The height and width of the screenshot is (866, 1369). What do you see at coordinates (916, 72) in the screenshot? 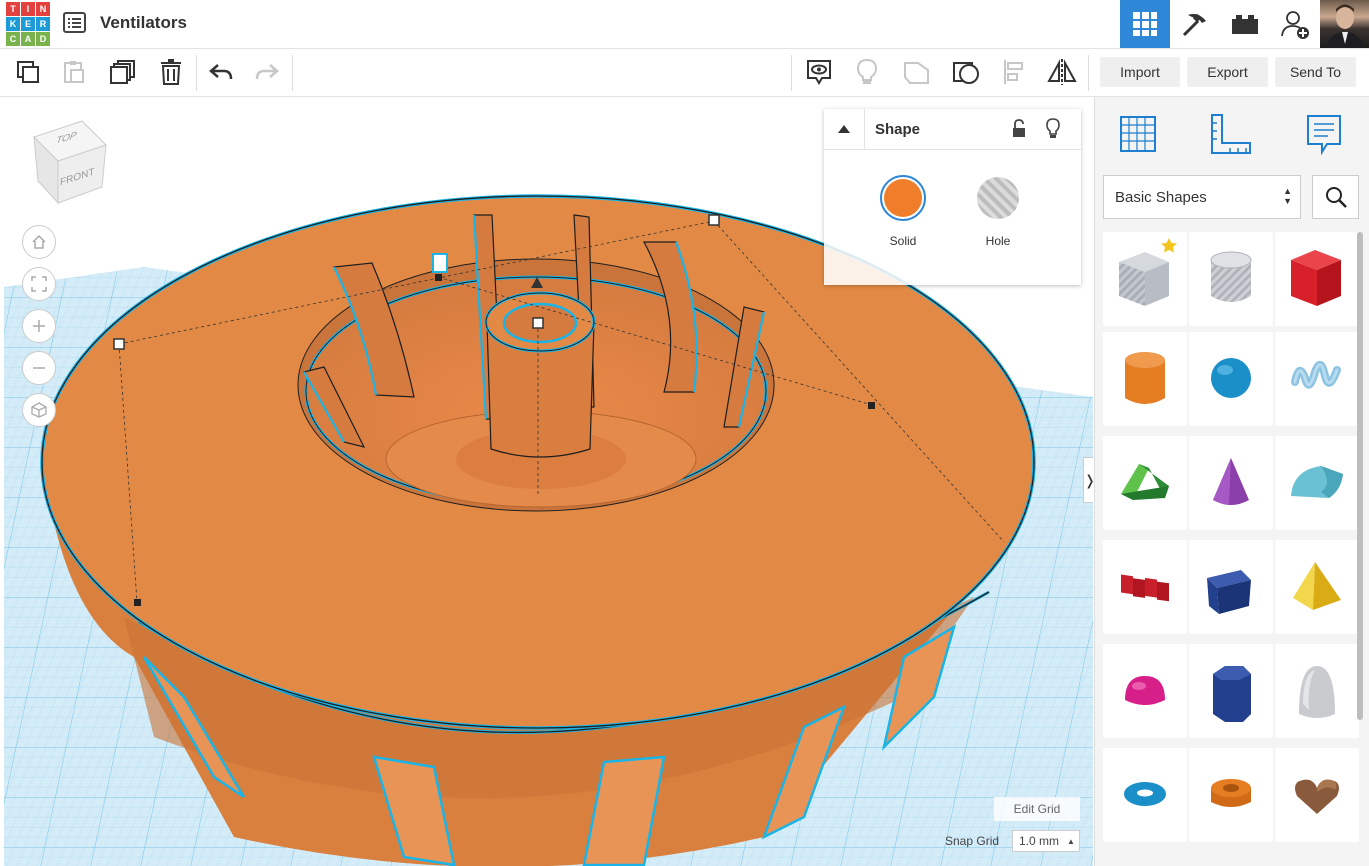
I see `group-button` at bounding box center [916, 72].